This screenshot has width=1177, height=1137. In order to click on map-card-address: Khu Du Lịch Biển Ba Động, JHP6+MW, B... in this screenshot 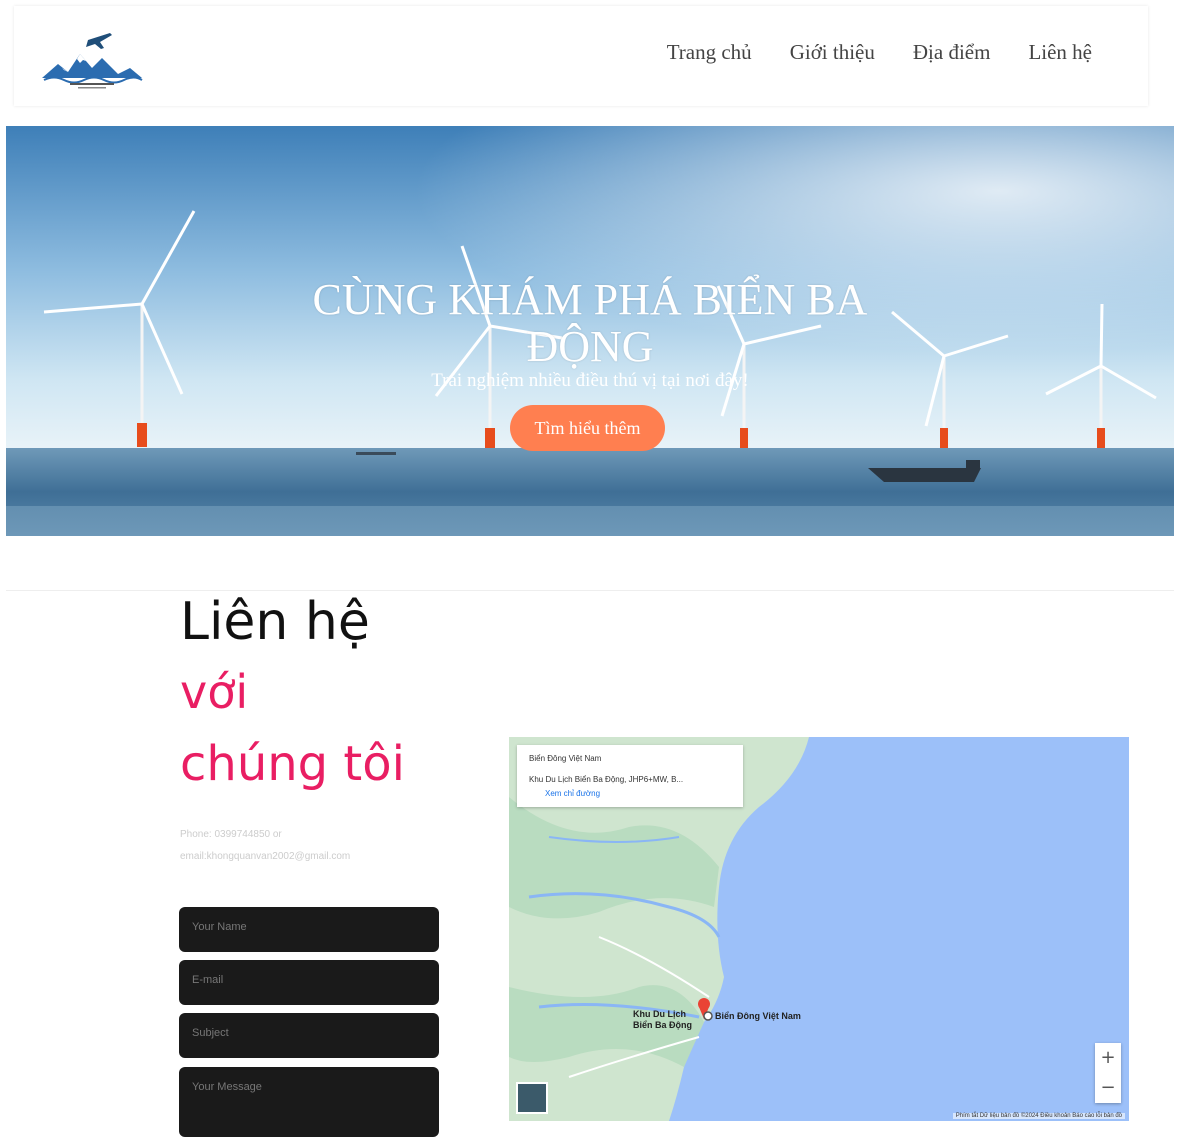, I will do `click(606, 779)`.